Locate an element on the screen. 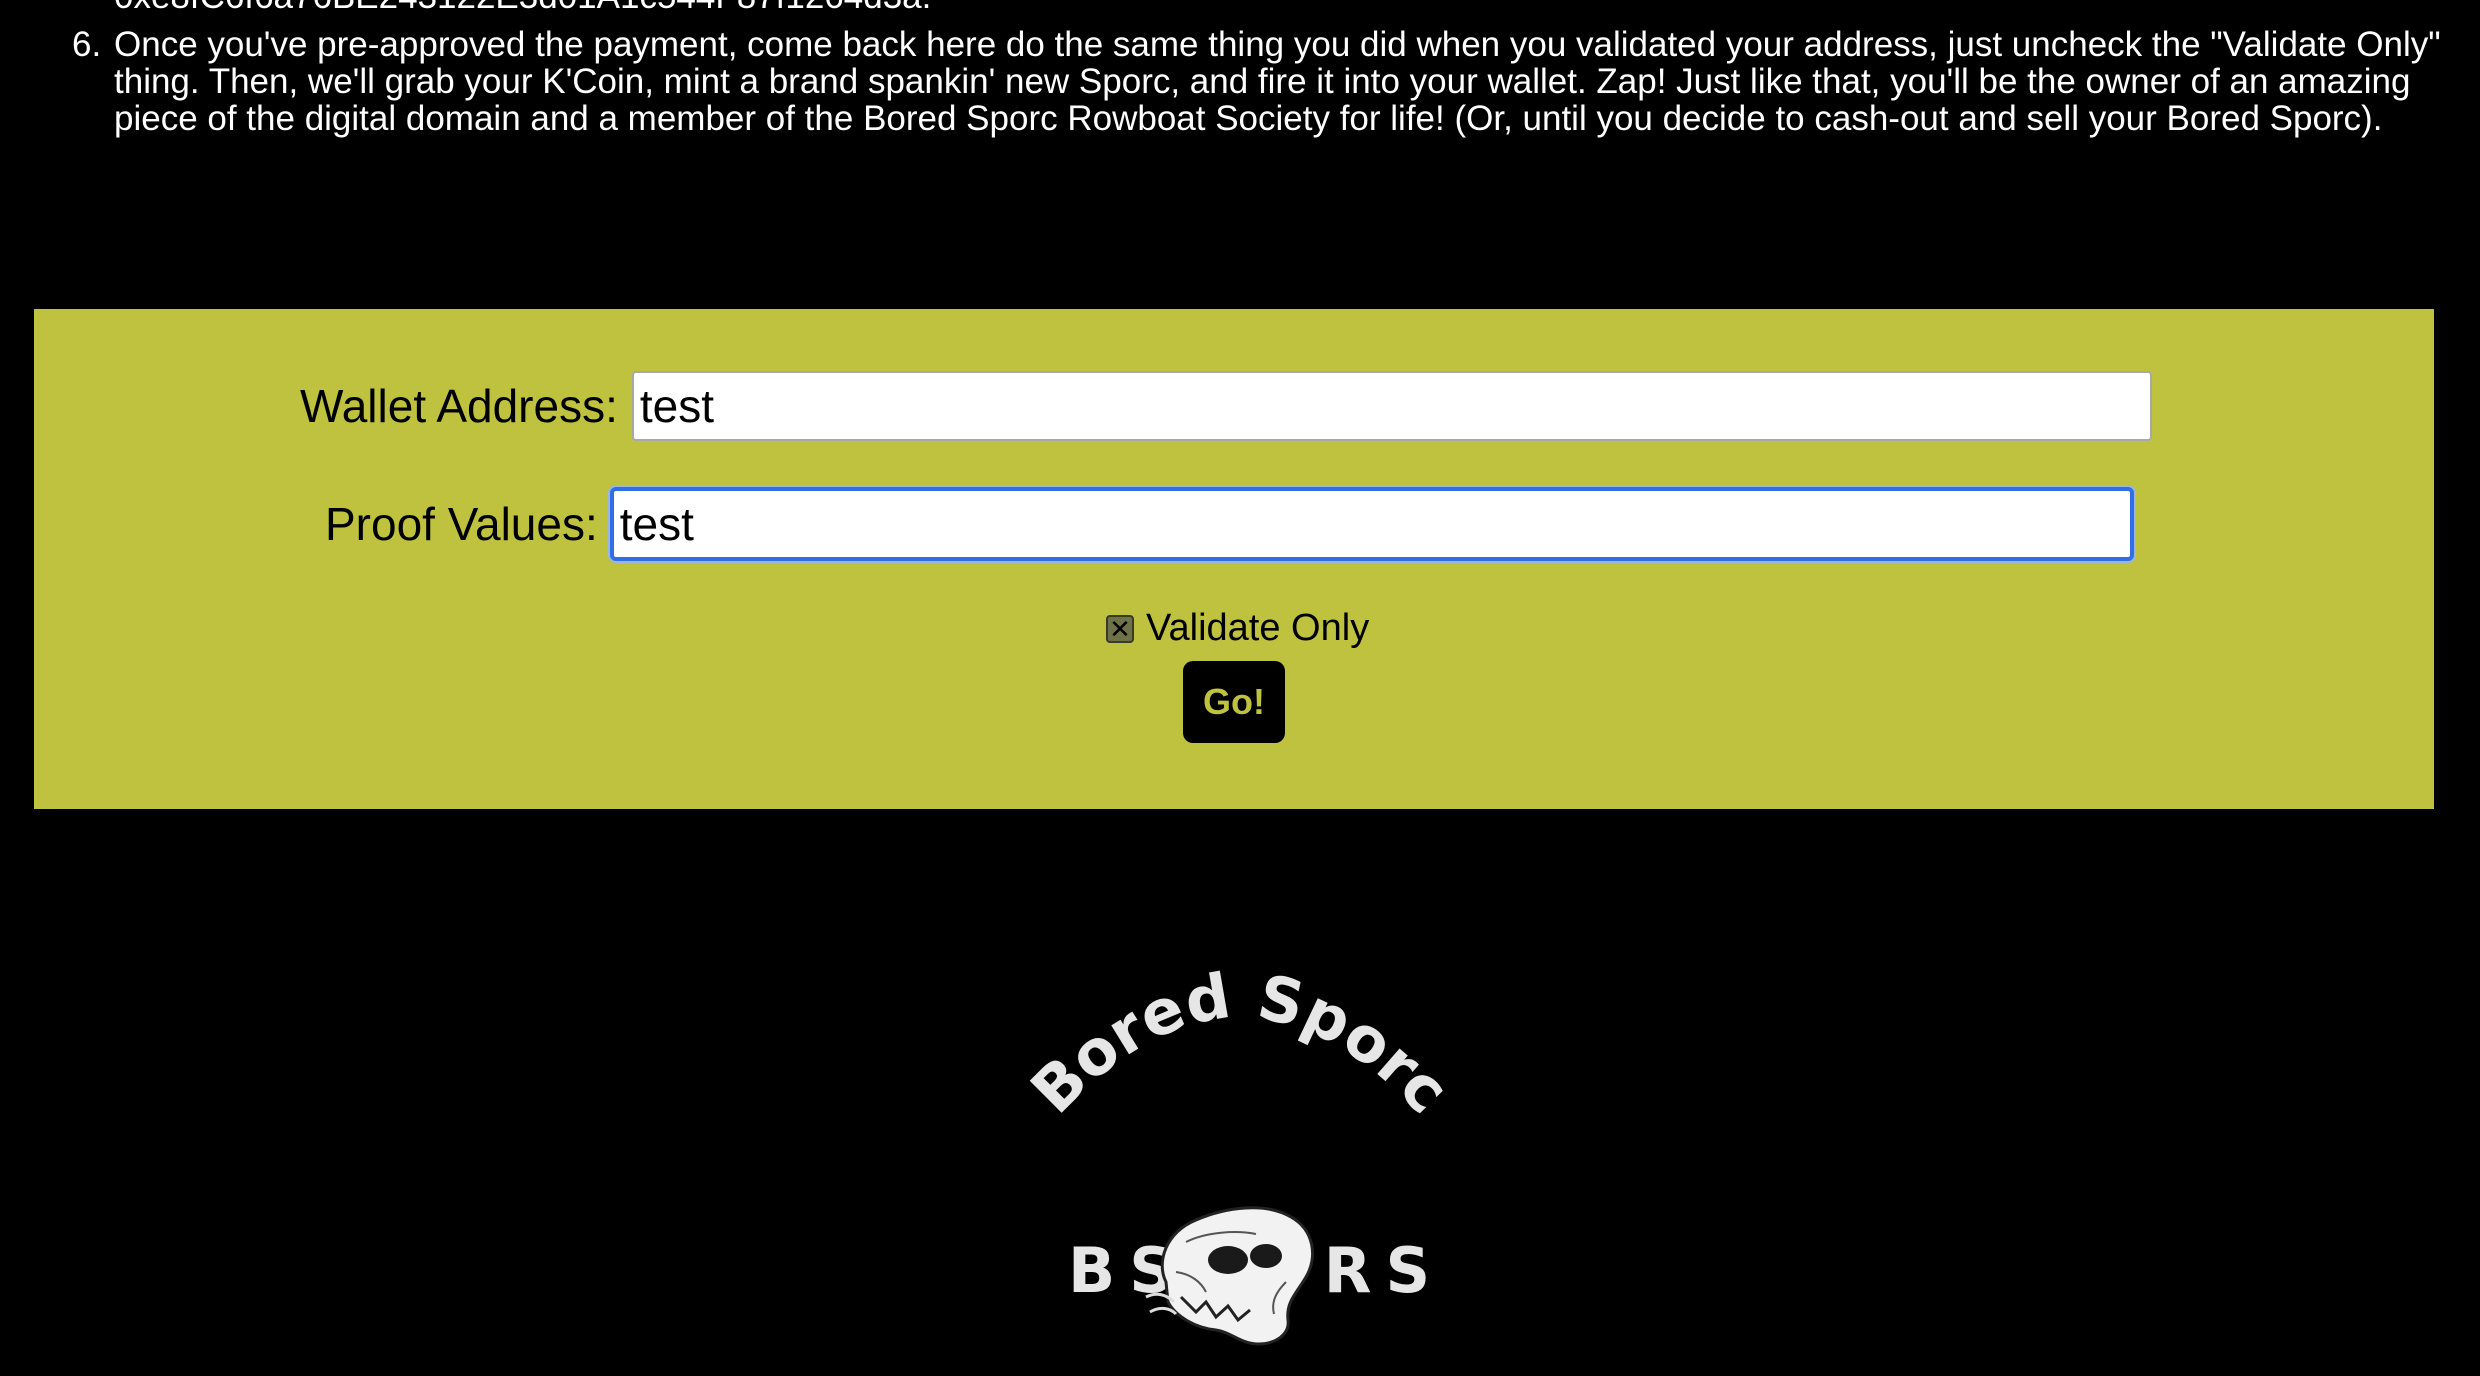 This screenshot has width=2480, height=1376. proof-values-value: test is located at coordinates (656, 524).